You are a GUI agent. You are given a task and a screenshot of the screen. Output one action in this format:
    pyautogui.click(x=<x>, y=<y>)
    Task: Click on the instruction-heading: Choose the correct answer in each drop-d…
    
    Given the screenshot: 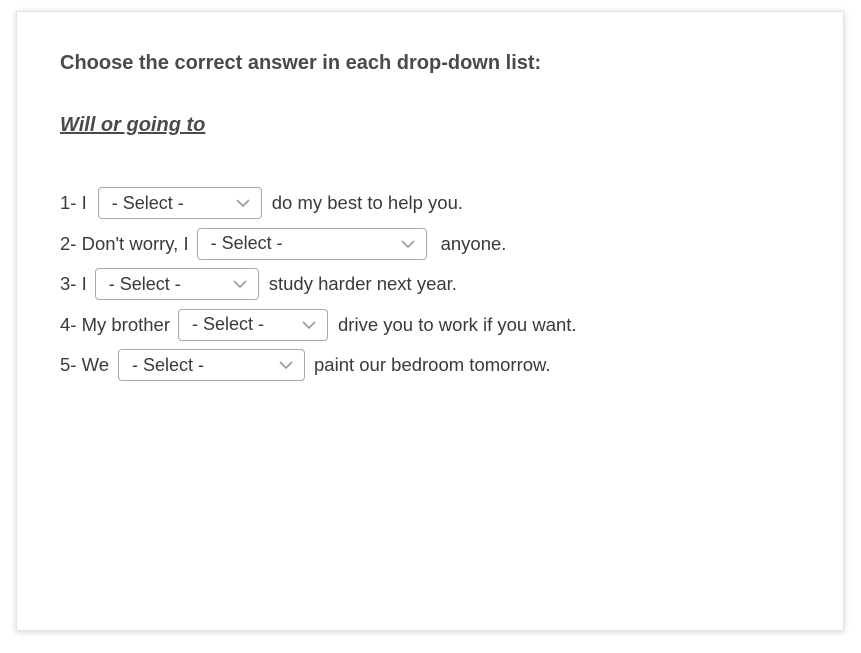 What is the action you would take?
    pyautogui.click(x=301, y=63)
    